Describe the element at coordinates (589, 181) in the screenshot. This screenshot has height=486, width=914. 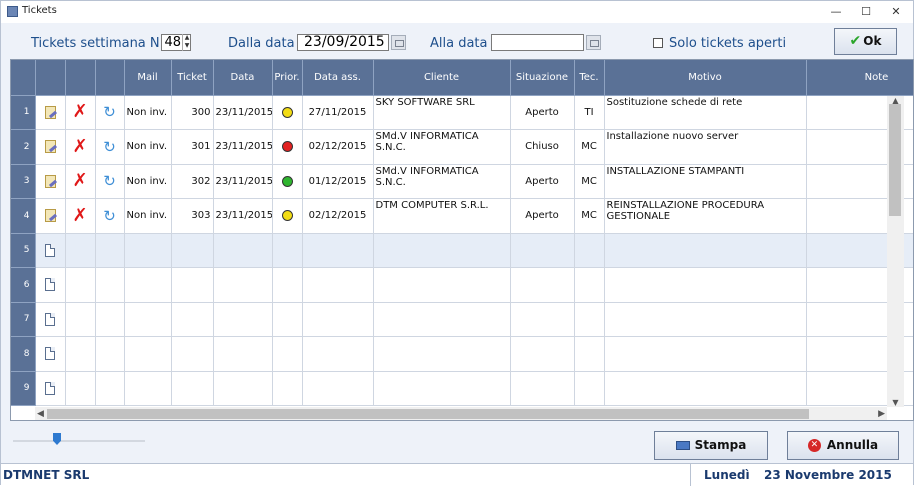
I see `tech-cell: MC` at that location.